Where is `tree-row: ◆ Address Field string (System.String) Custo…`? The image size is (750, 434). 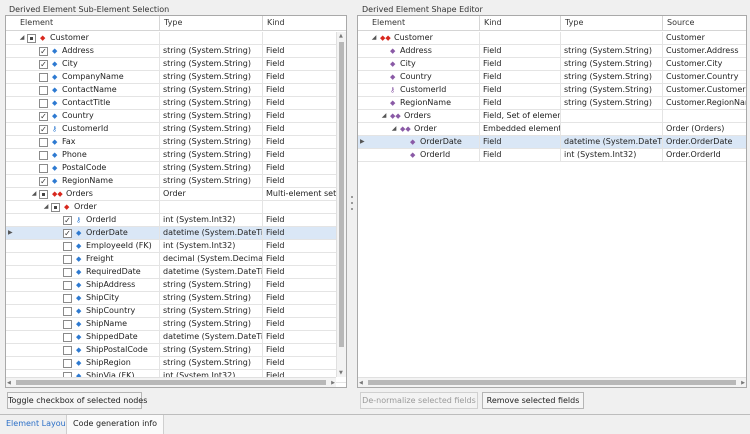 tree-row: ◆ Address Field string (System.String) Custo… is located at coordinates (552, 51).